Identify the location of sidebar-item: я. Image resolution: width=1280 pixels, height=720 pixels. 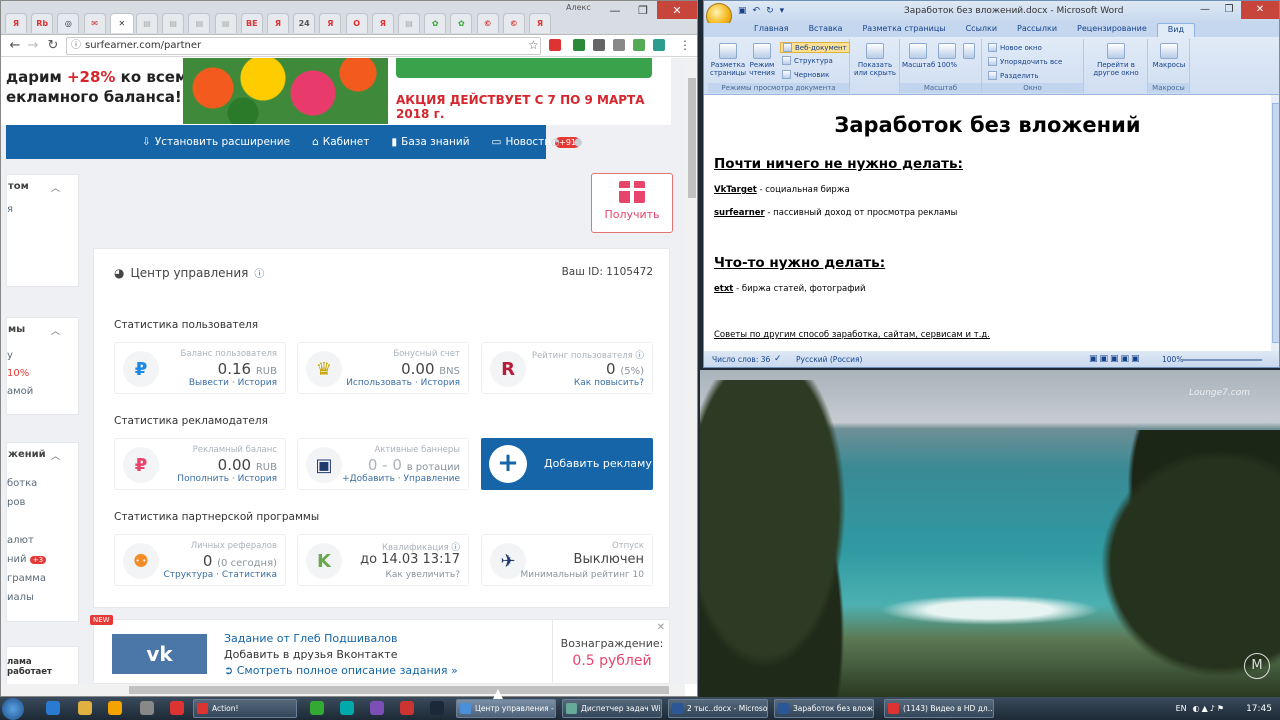
(10, 209).